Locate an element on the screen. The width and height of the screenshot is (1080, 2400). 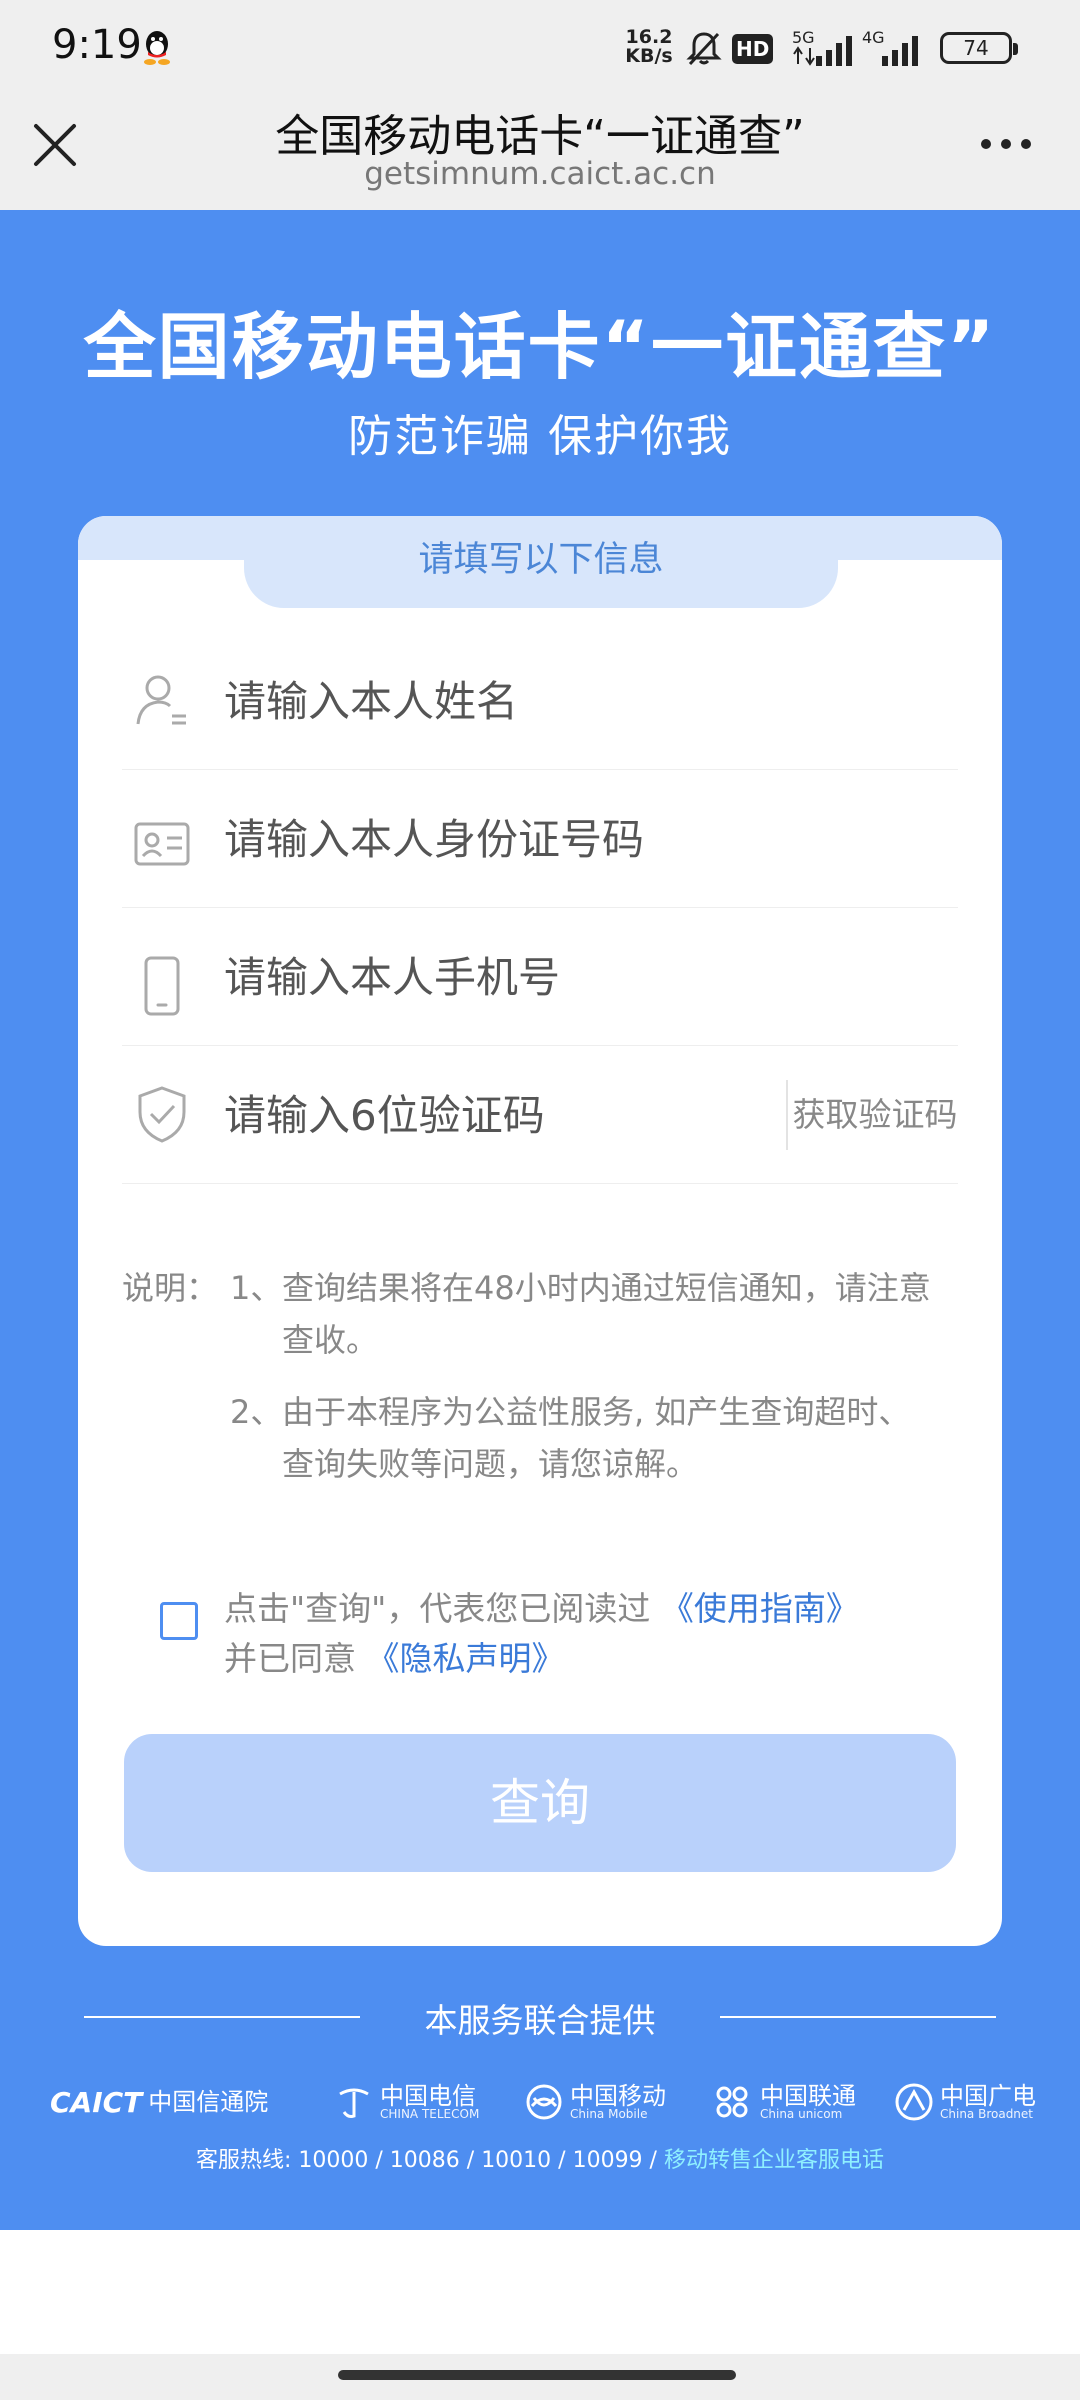
name-input is located at coordinates (524, 701).